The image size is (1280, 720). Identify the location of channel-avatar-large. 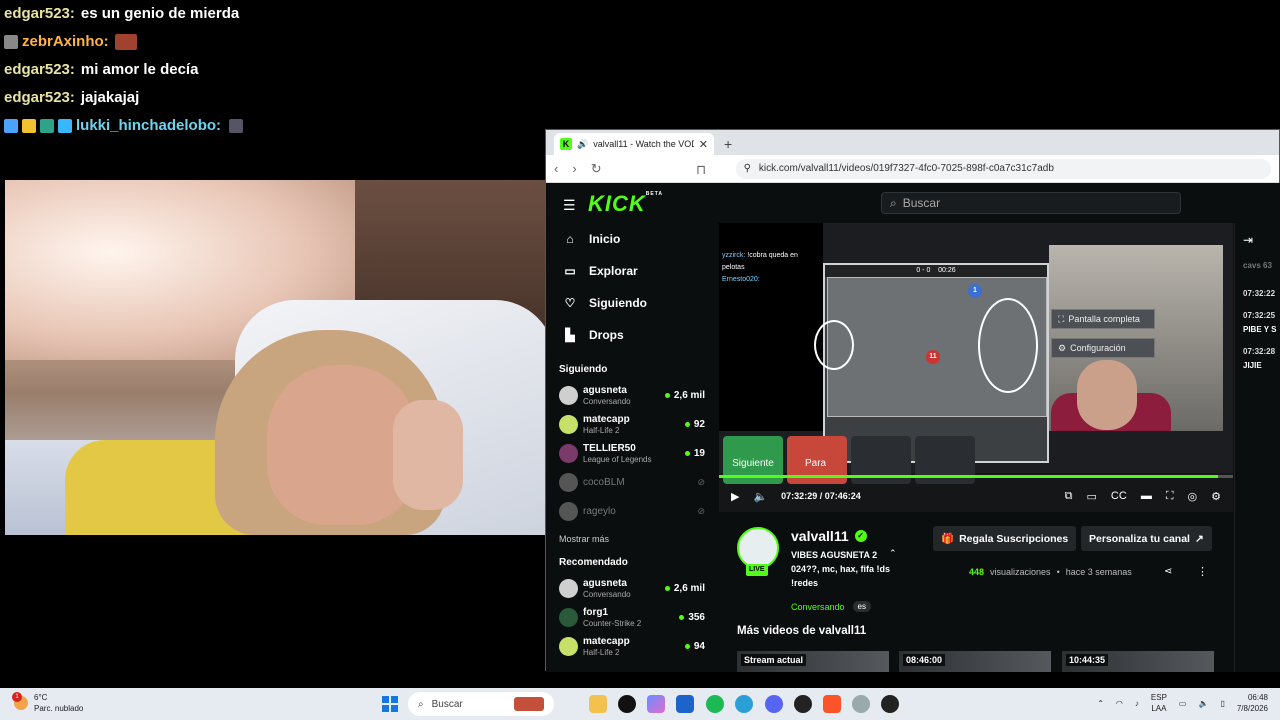
(758, 548).